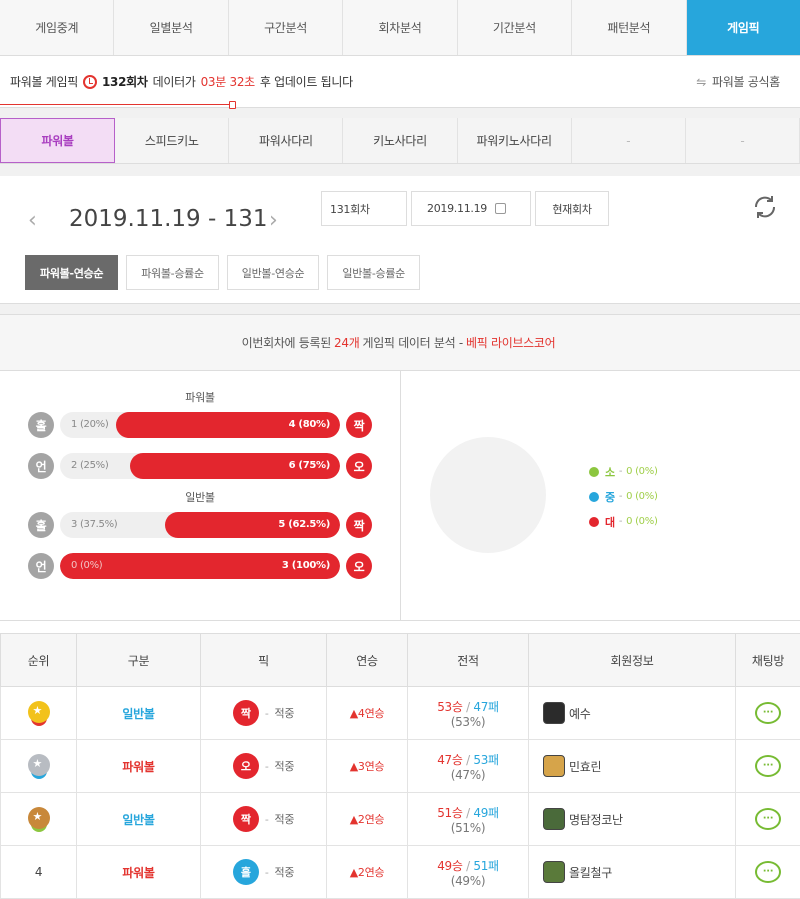 Image resolution: width=800 pixels, height=899 pixels. What do you see at coordinates (71, 272) in the screenshot?
I see `sort-button: 파워볼-연승순` at bounding box center [71, 272].